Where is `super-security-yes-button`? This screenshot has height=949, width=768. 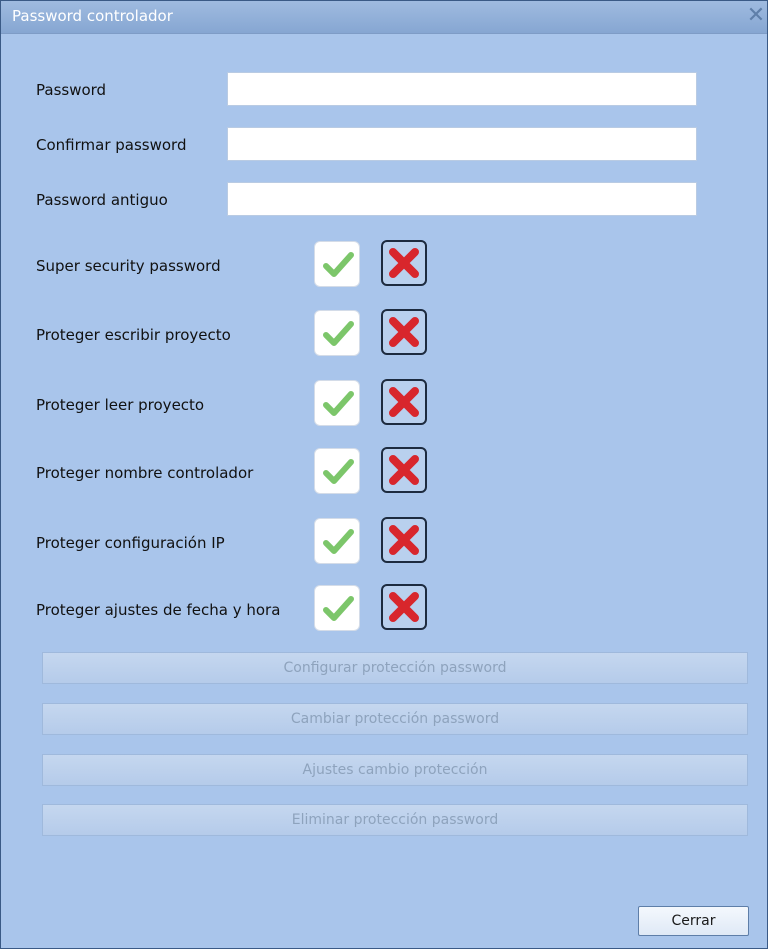 super-security-yes-button is located at coordinates (337, 264).